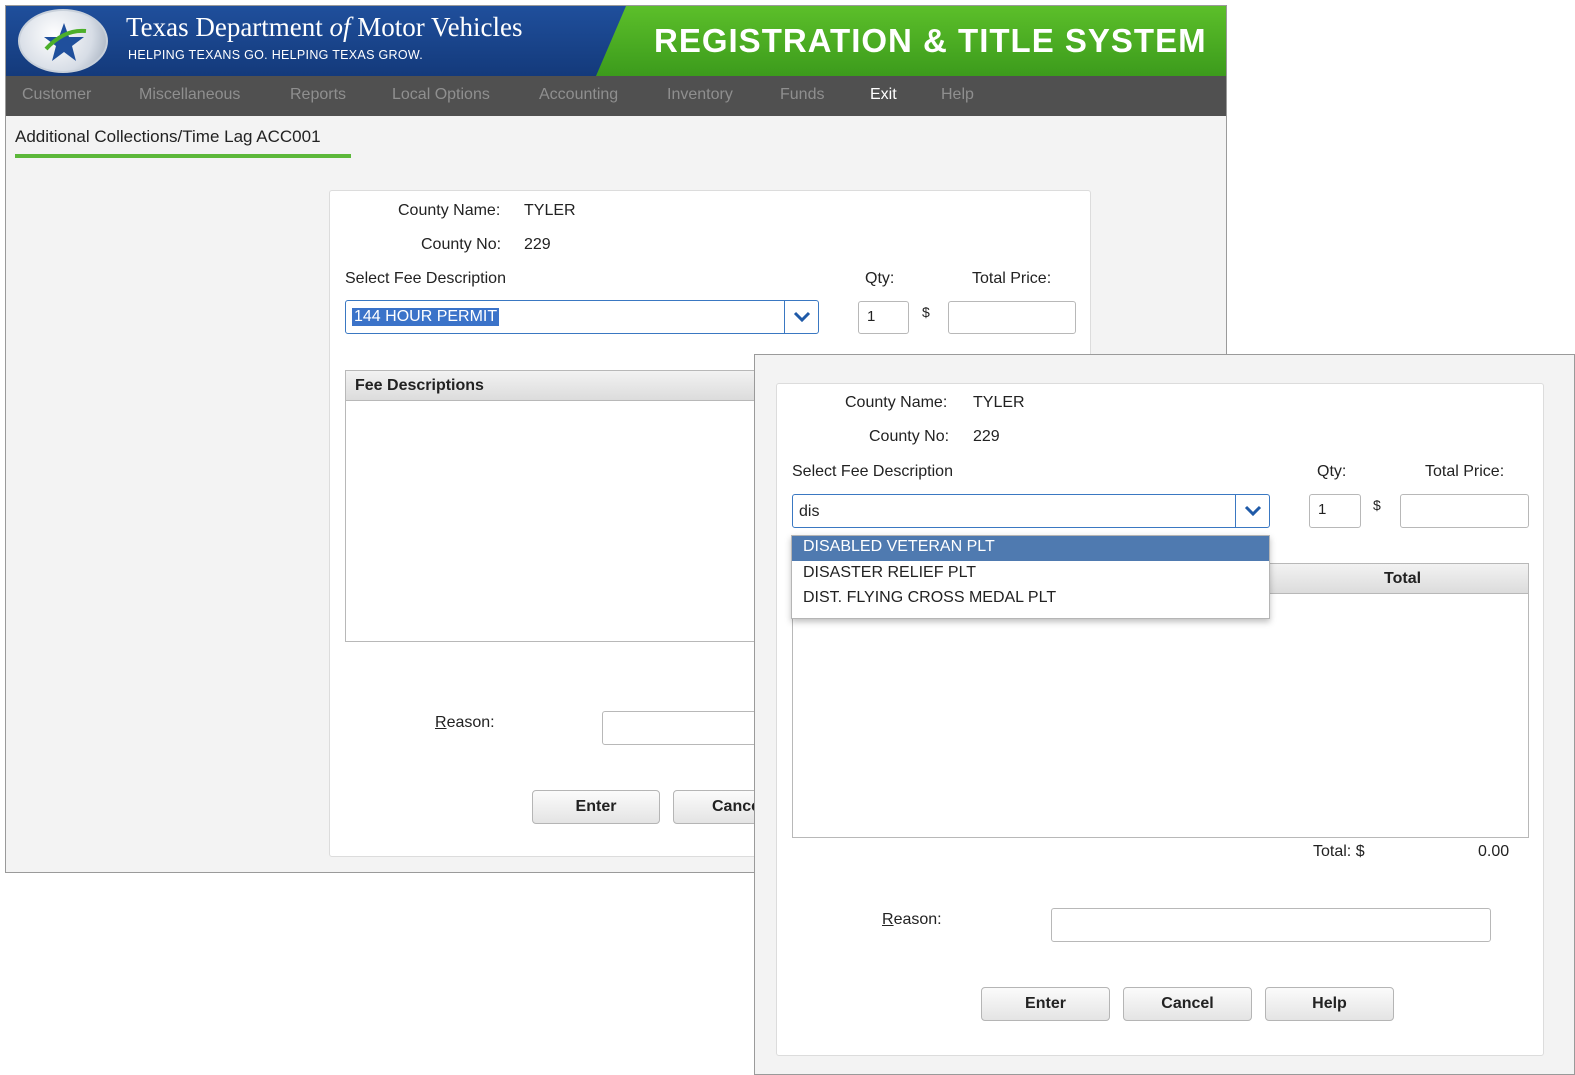 This screenshot has height=1075, width=1575. Describe the element at coordinates (809, 511) in the screenshot. I see `fee-search-text: dis` at that location.